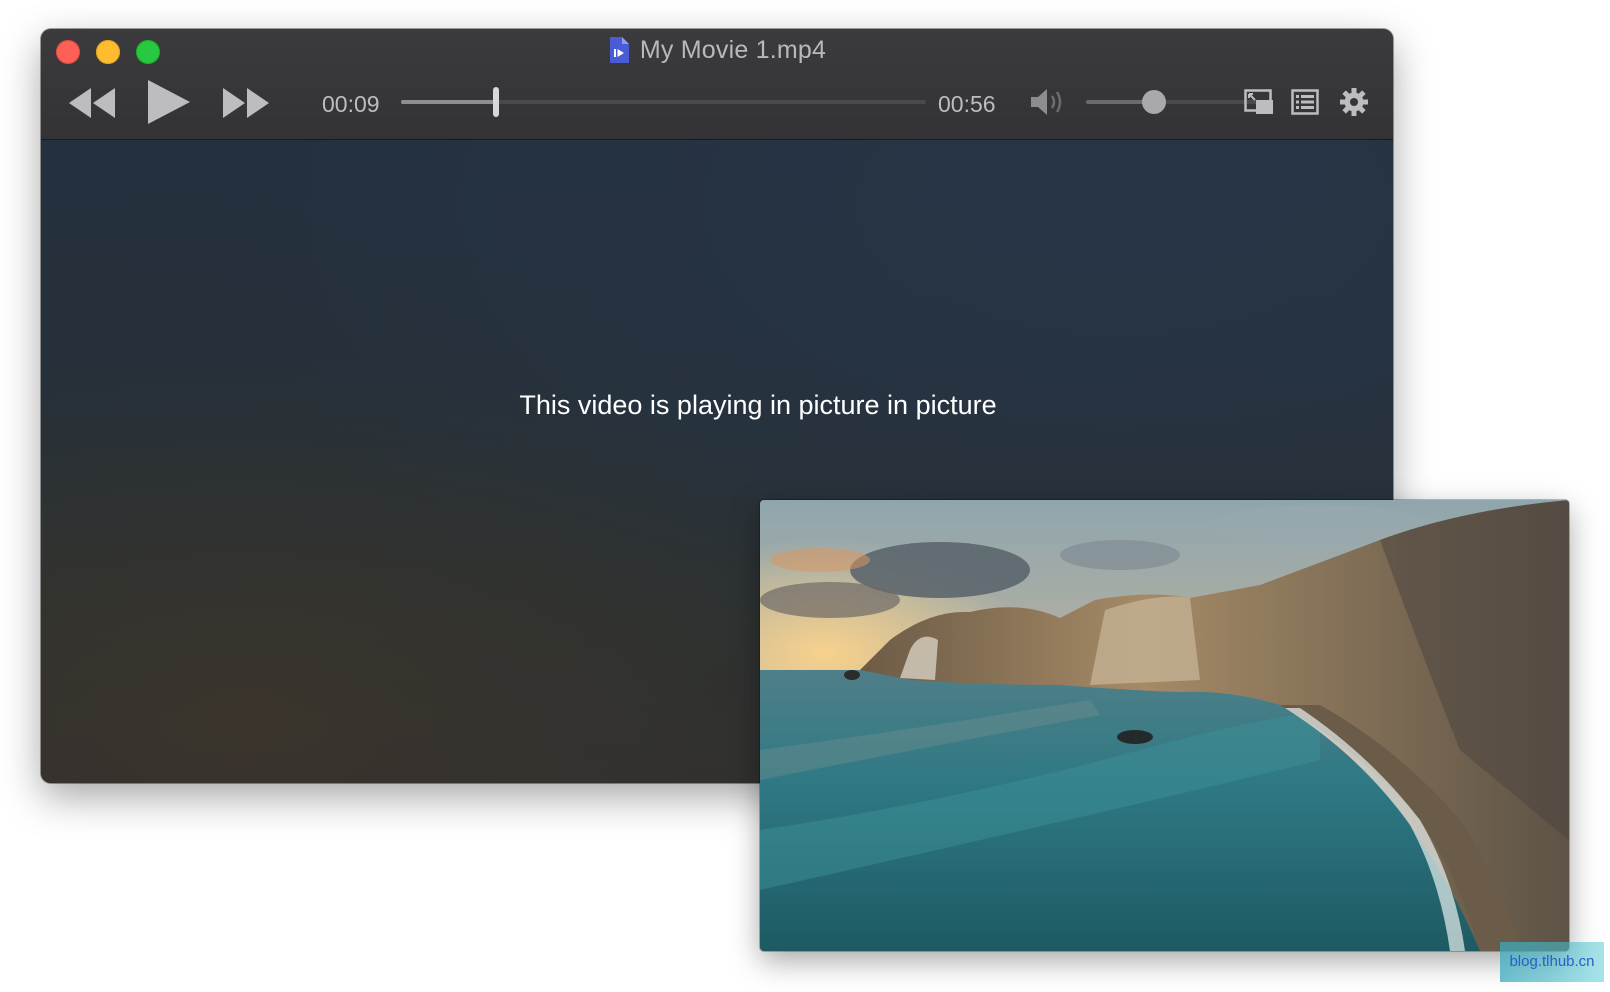 The height and width of the screenshot is (992, 1610). Describe the element at coordinates (717, 84) in the screenshot. I see `titlebar-toolbar: My Movie 1.mp4 00:09 00:56` at that location.